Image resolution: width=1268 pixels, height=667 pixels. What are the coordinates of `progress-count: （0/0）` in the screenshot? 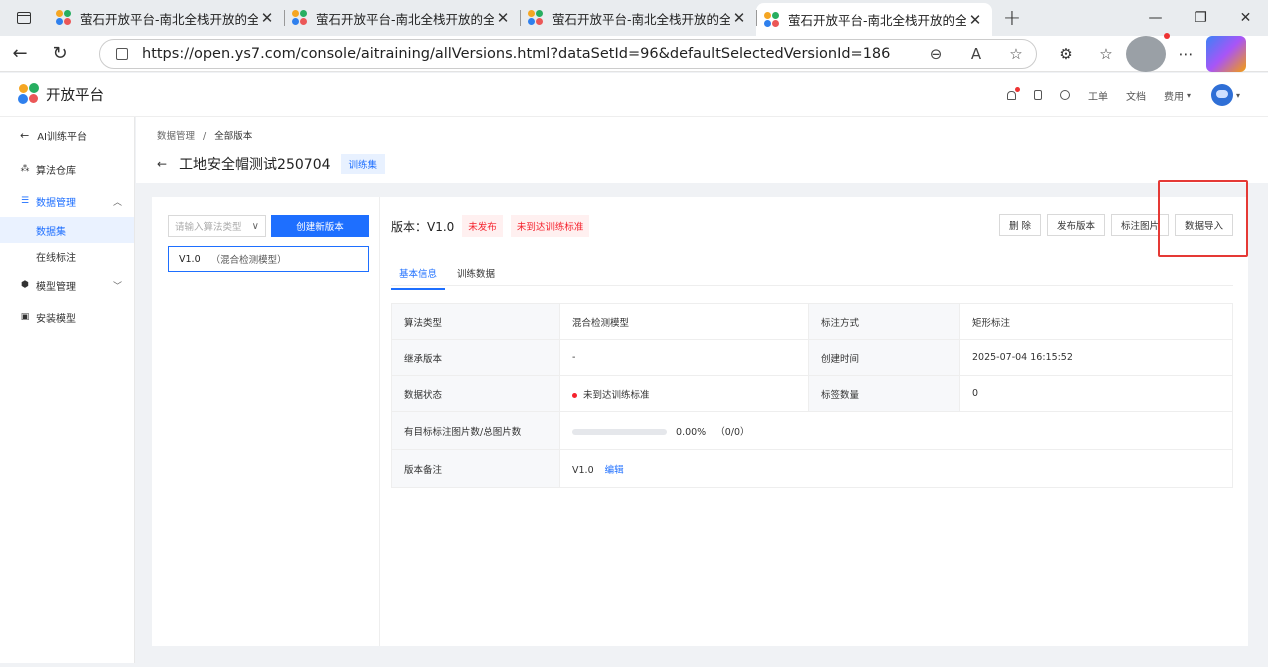 It's located at (732, 432).